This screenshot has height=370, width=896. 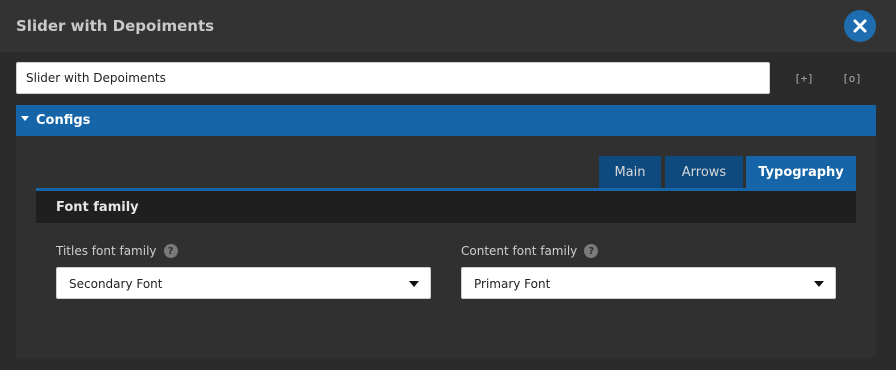 I want to click on titles-font-value: Secondary Font, so click(x=116, y=284).